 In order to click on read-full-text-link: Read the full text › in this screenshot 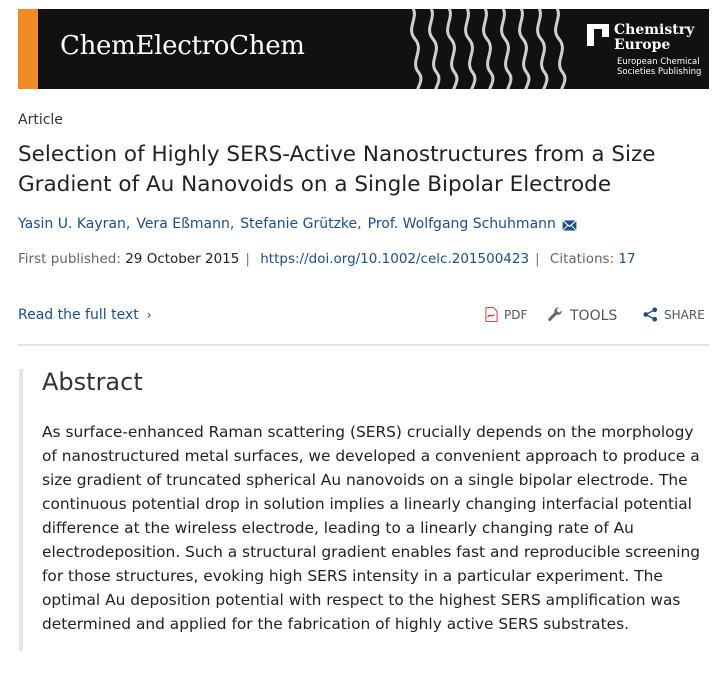, I will do `click(85, 315)`.